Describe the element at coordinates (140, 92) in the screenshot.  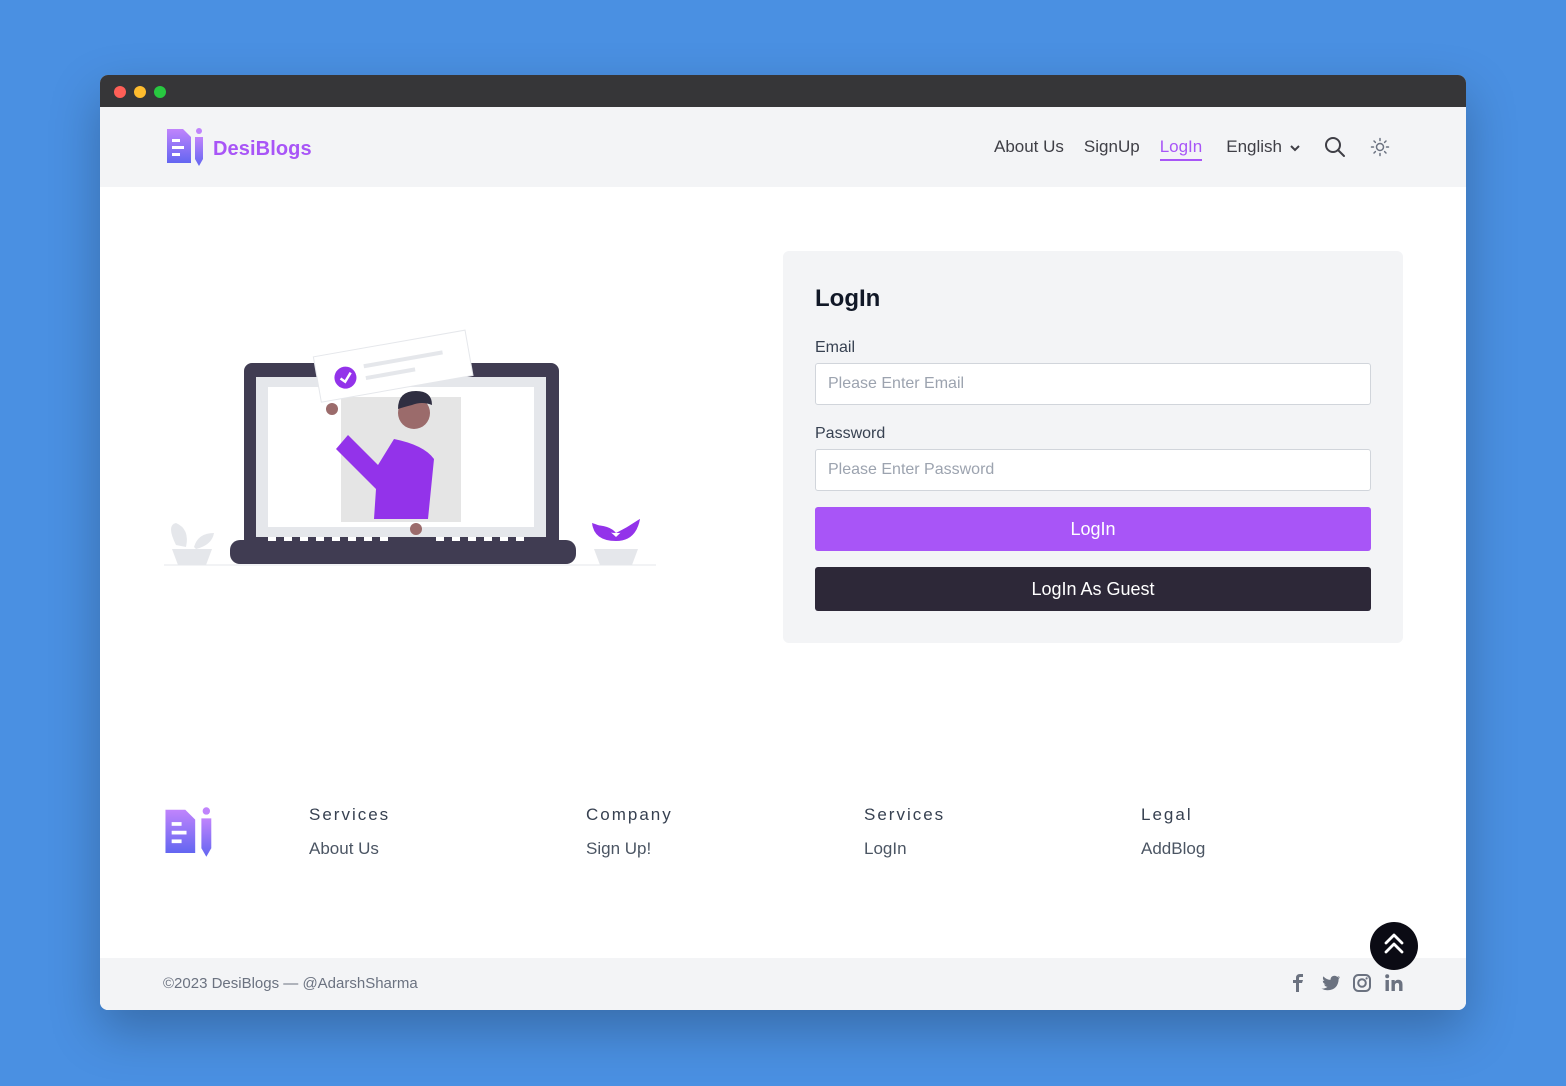
I see `minimize-window-button` at that location.